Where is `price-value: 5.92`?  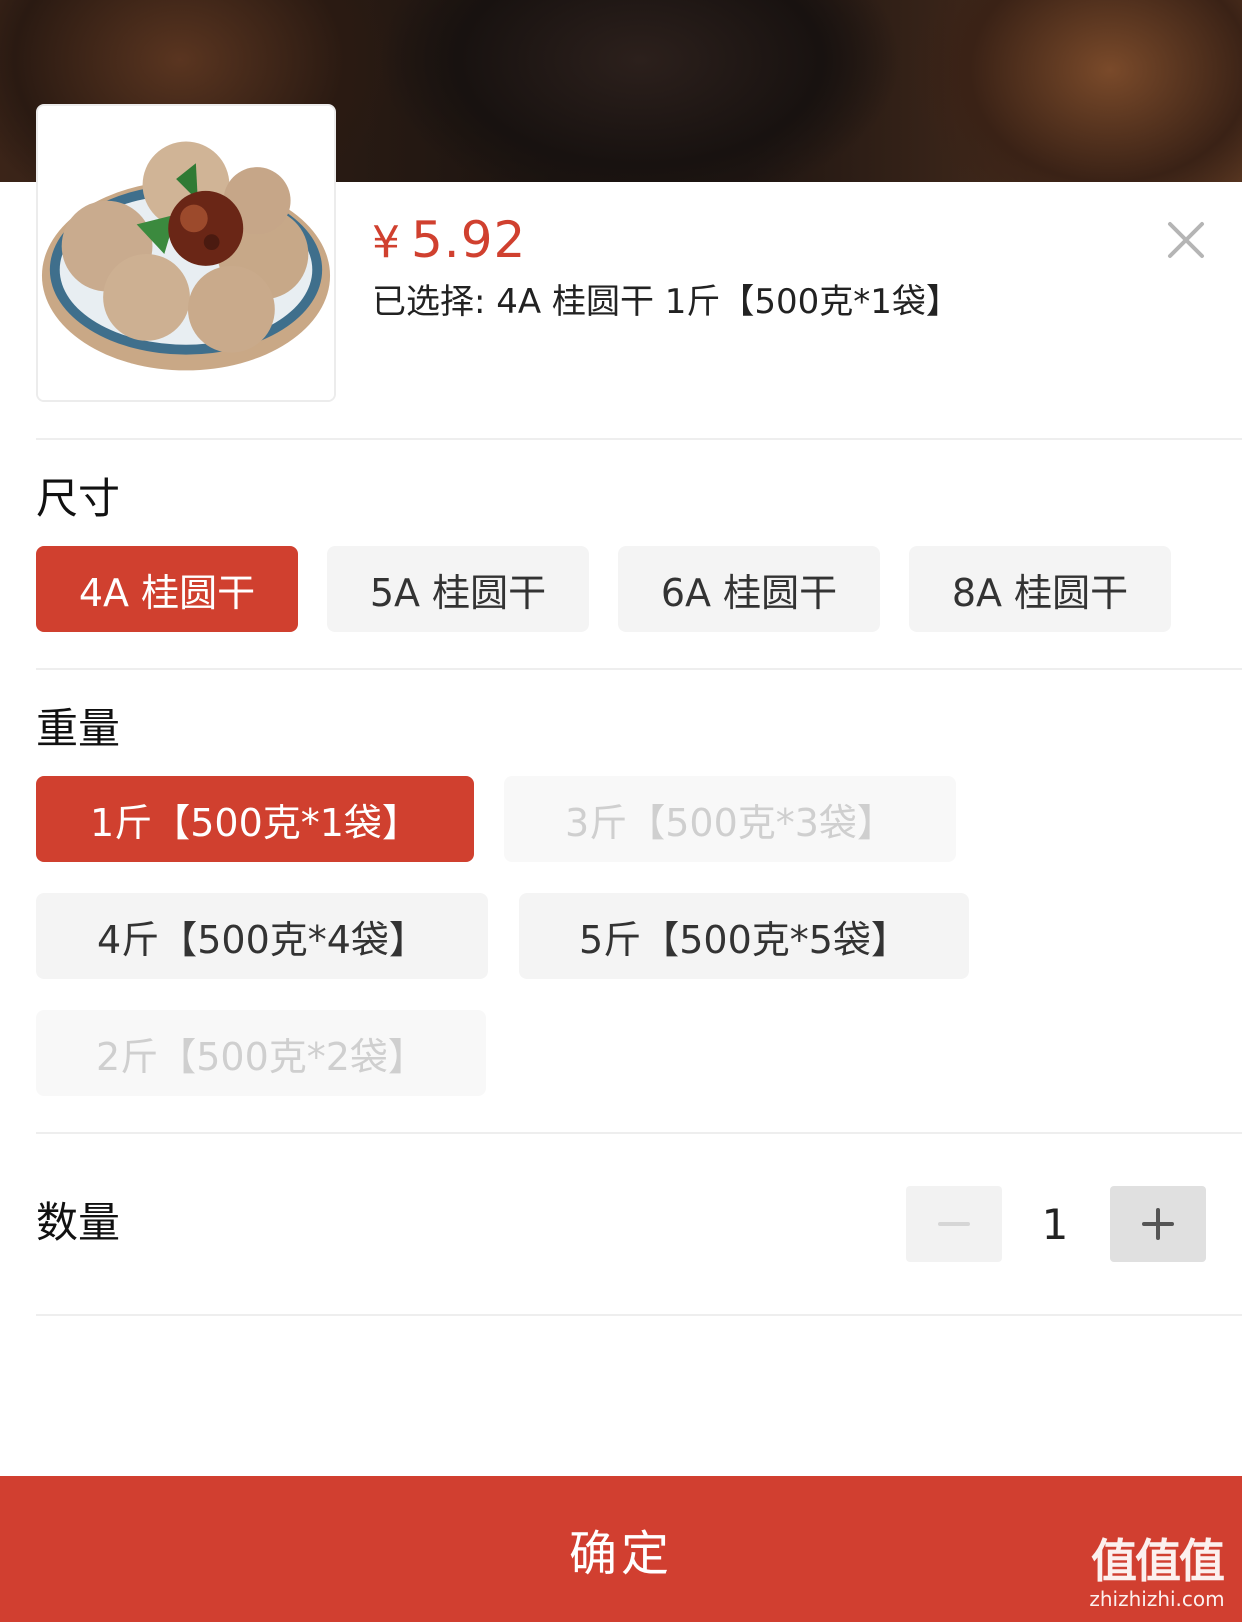 price-value: 5.92 is located at coordinates (469, 240).